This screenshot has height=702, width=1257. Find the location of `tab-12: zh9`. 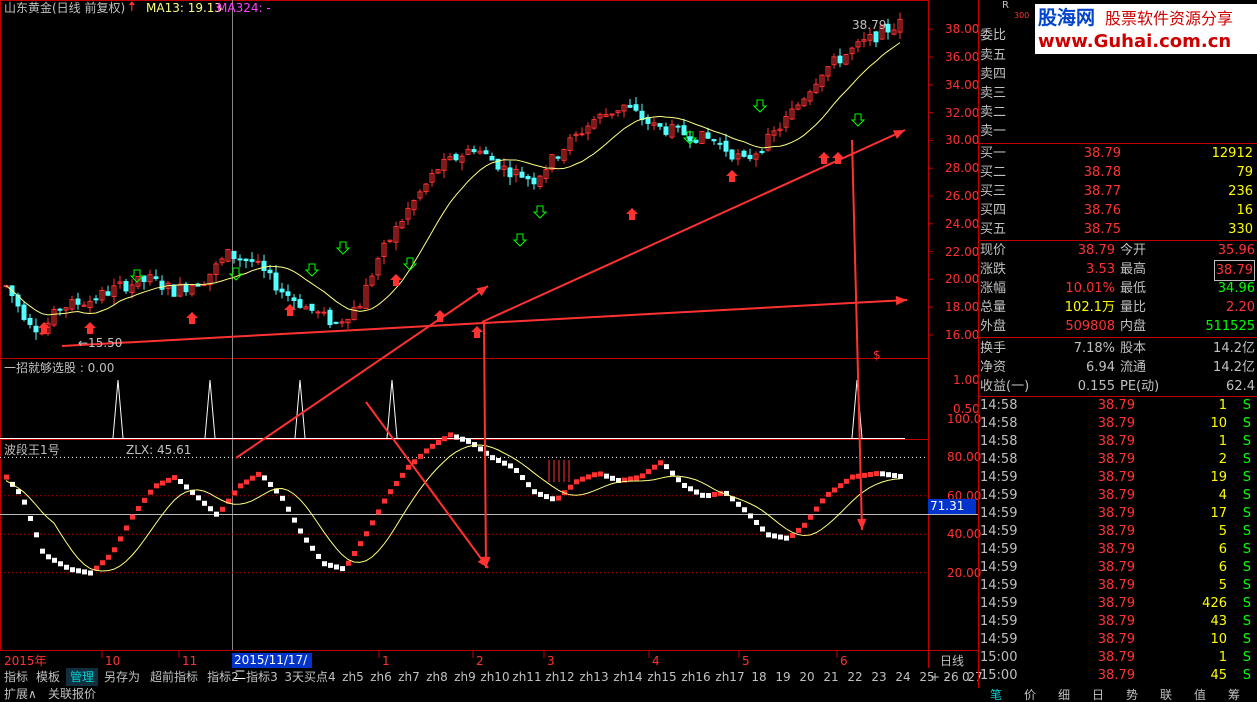

tab-12: zh9 is located at coordinates (465, 677).